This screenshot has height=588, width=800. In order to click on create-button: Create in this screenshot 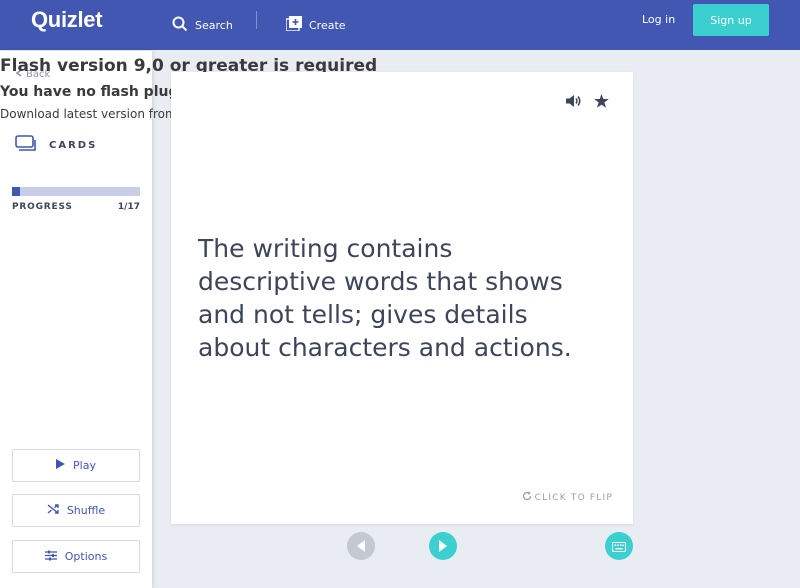, I will do `click(315, 25)`.